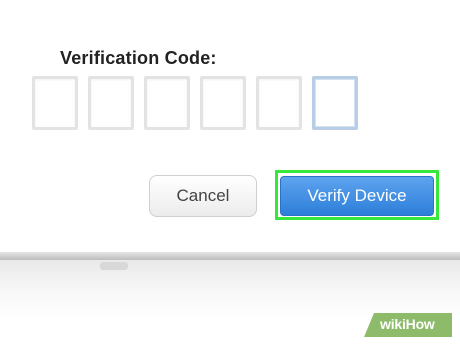 This screenshot has height=345, width=460. I want to click on verify-device-button: Verify Device, so click(357, 196).